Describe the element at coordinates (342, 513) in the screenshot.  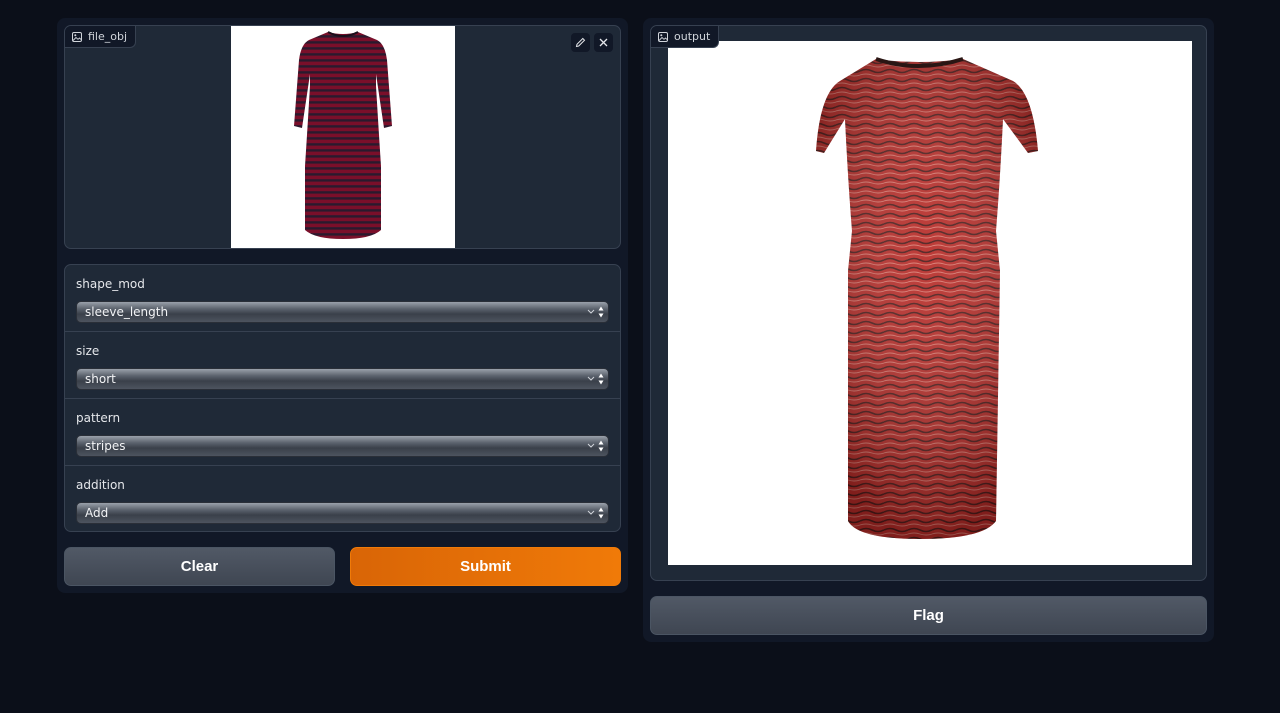
I see `addition-select: Add` at that location.